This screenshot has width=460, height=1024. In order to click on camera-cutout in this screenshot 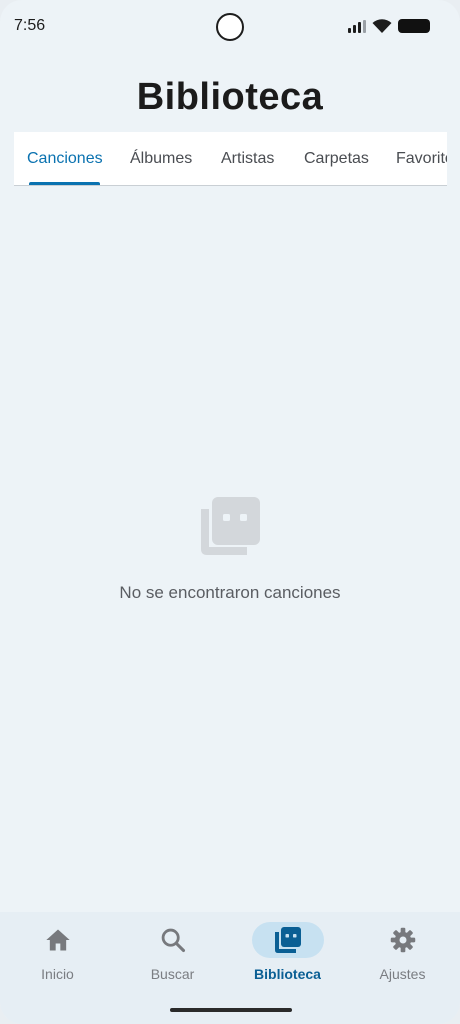, I will do `click(230, 27)`.